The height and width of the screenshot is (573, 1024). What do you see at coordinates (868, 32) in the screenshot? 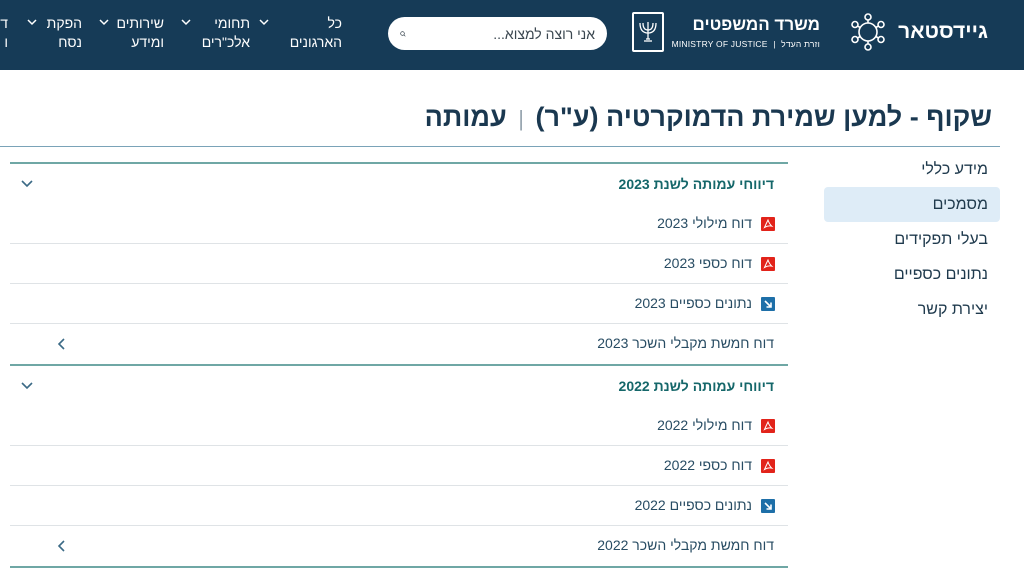
I see `guidestar-emblem-icon` at bounding box center [868, 32].